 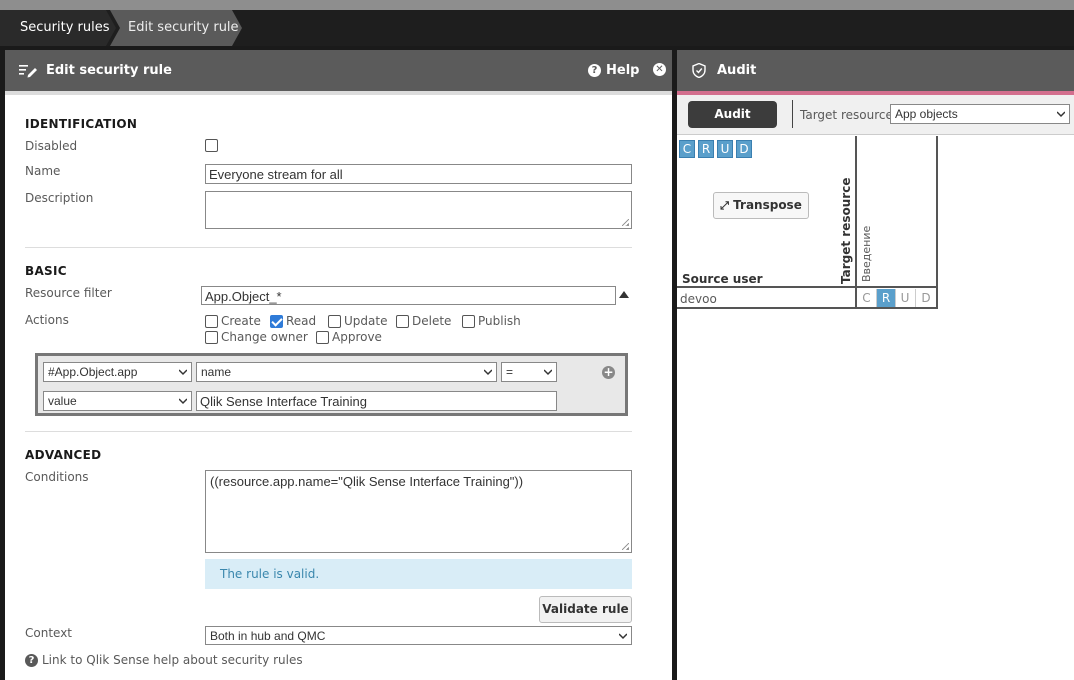 What do you see at coordinates (724, 205) in the screenshot?
I see `expand-icon: ⤢` at bounding box center [724, 205].